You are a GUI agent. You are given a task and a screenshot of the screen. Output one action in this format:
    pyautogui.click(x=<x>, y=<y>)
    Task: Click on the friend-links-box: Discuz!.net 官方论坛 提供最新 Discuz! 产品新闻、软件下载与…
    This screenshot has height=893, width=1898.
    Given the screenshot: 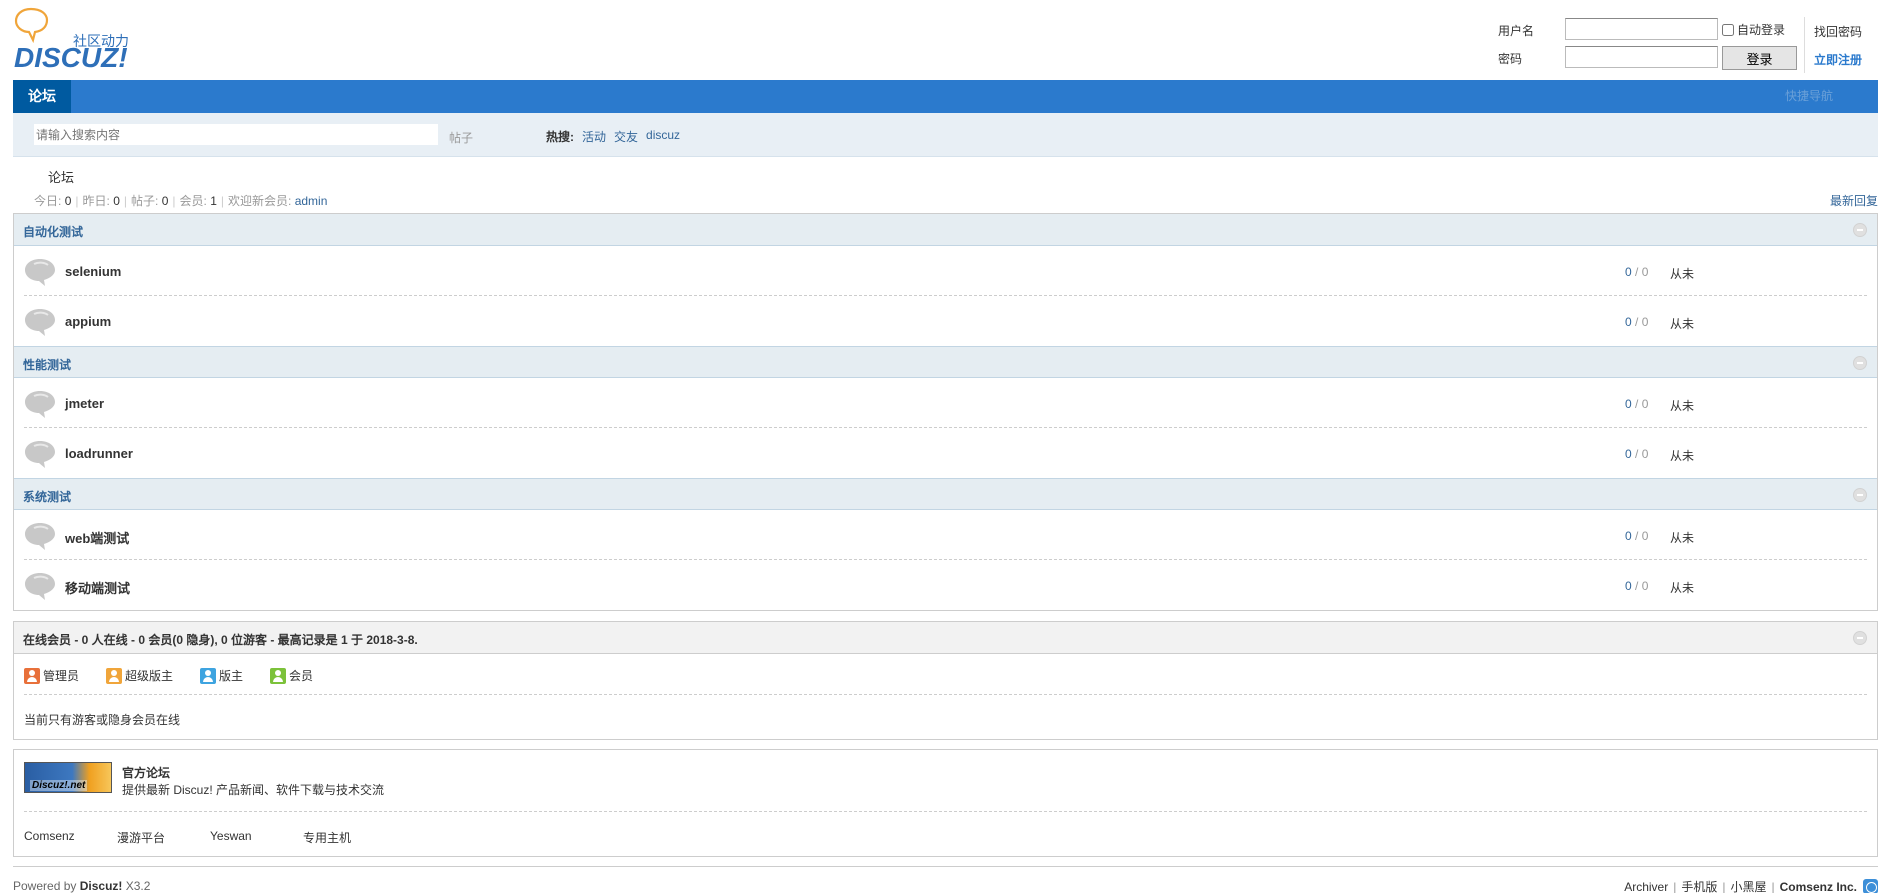 What is the action you would take?
    pyautogui.click(x=945, y=803)
    